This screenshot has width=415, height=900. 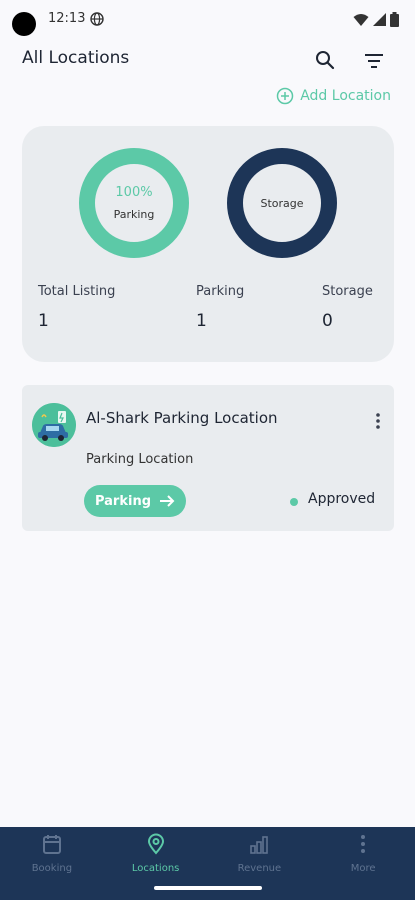 What do you see at coordinates (52, 868) in the screenshot?
I see `nav-label: Booking` at bounding box center [52, 868].